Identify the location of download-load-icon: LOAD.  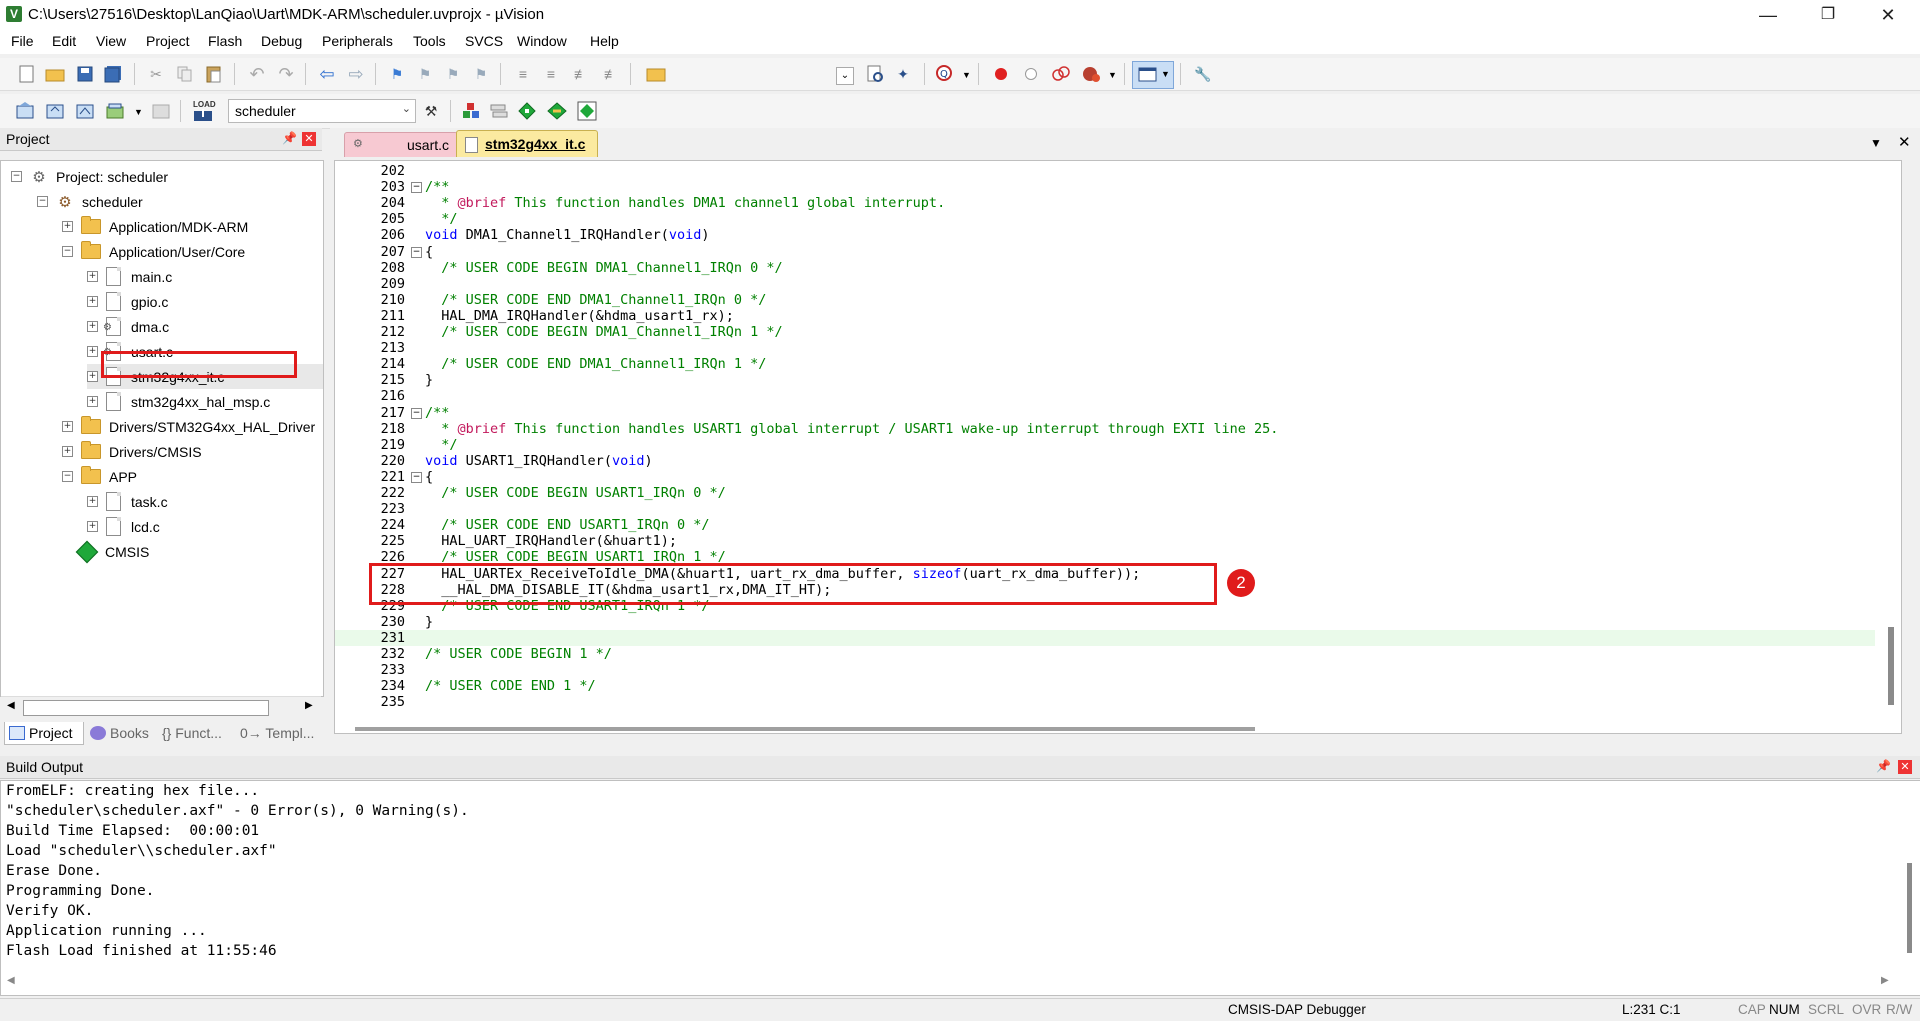
(203, 112).